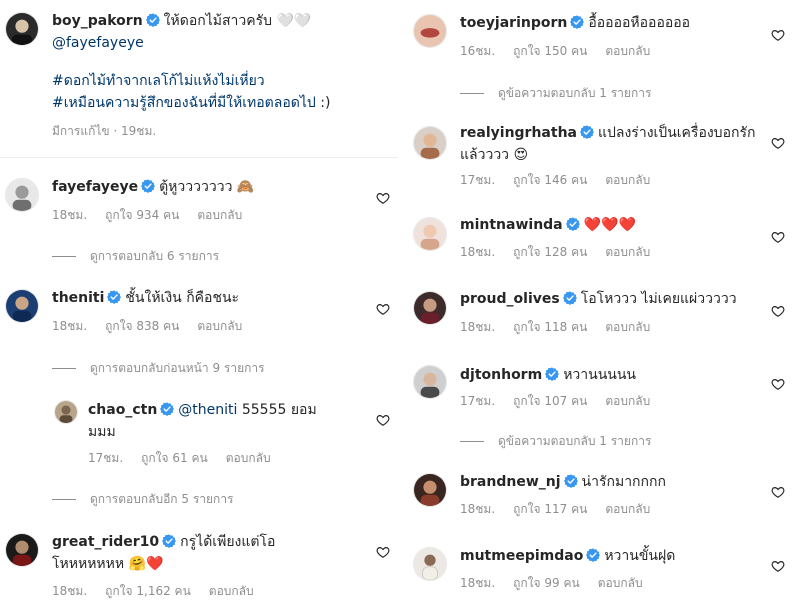 This screenshot has height=600, width=800. What do you see at coordinates (66, 412) in the screenshot?
I see `avatar-chao-ctn` at bounding box center [66, 412].